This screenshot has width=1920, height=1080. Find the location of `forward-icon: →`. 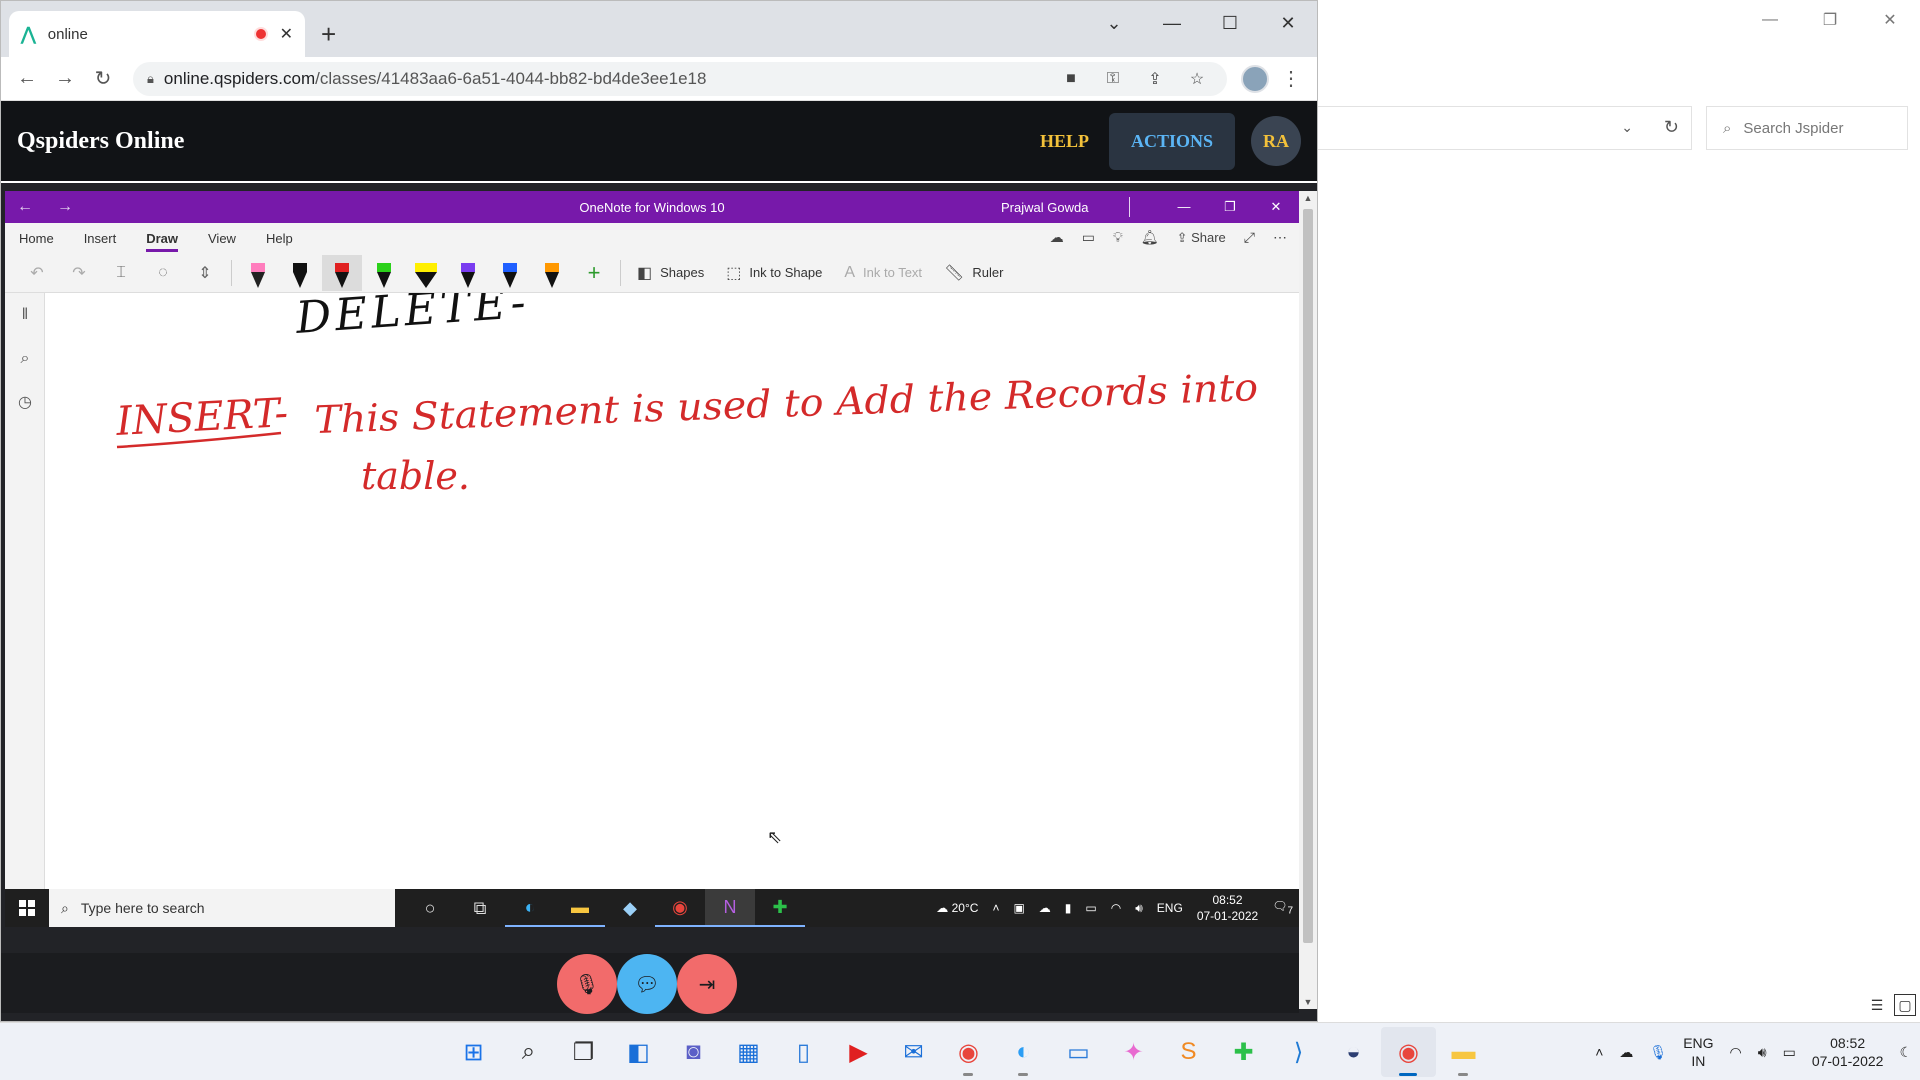

forward-icon: → is located at coordinates (65, 79).